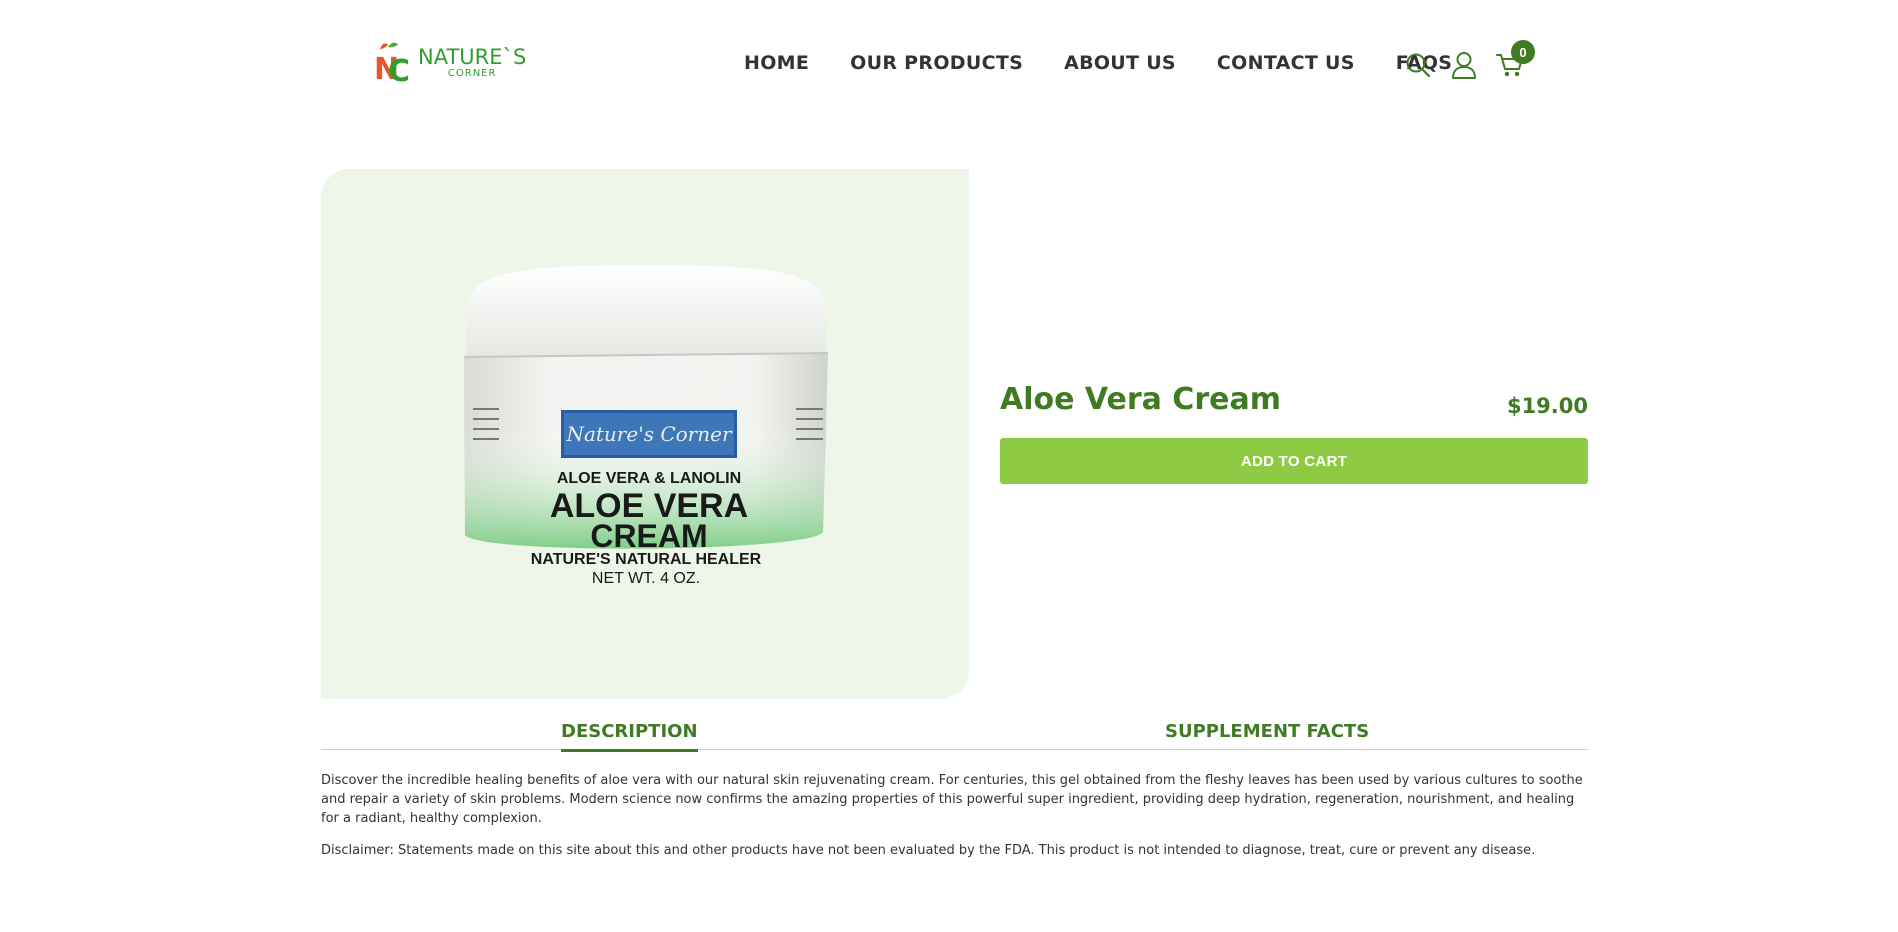  Describe the element at coordinates (776, 63) in the screenshot. I see `nav-home: HOME` at that location.